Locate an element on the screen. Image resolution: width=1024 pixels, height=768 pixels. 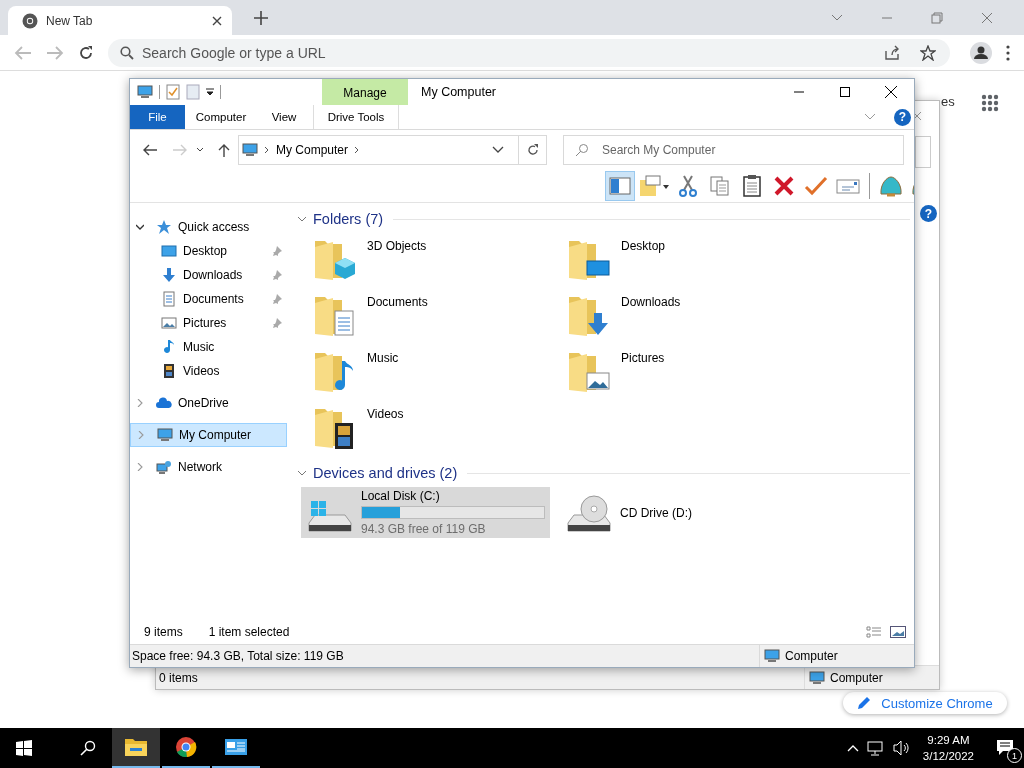
videos-icon is located at coordinates (169, 371).